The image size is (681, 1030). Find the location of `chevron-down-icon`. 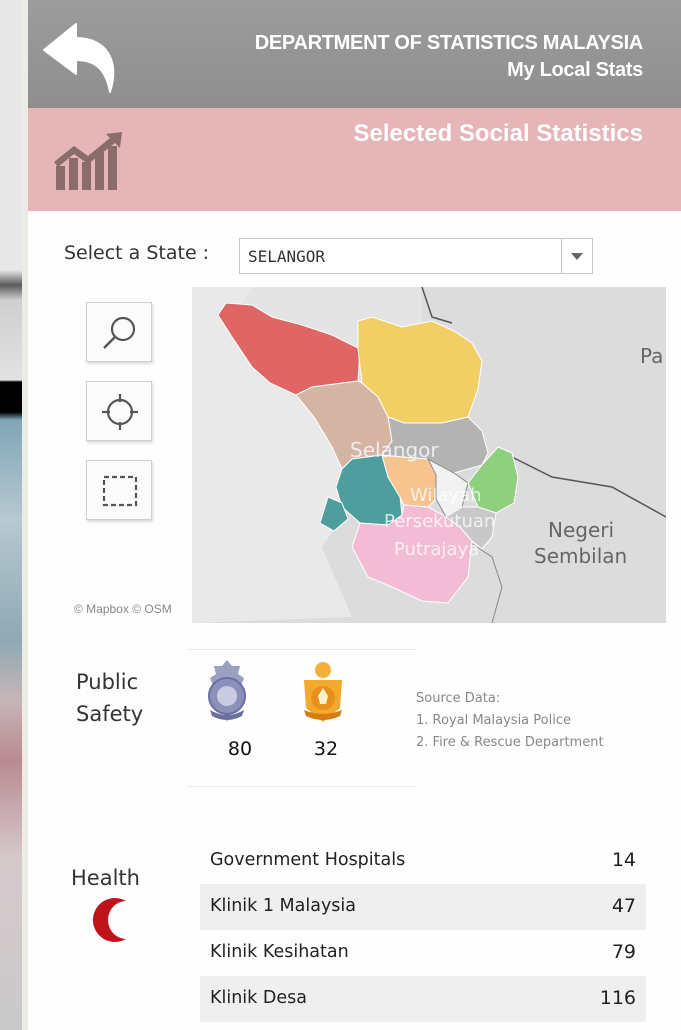

chevron-down-icon is located at coordinates (576, 256).